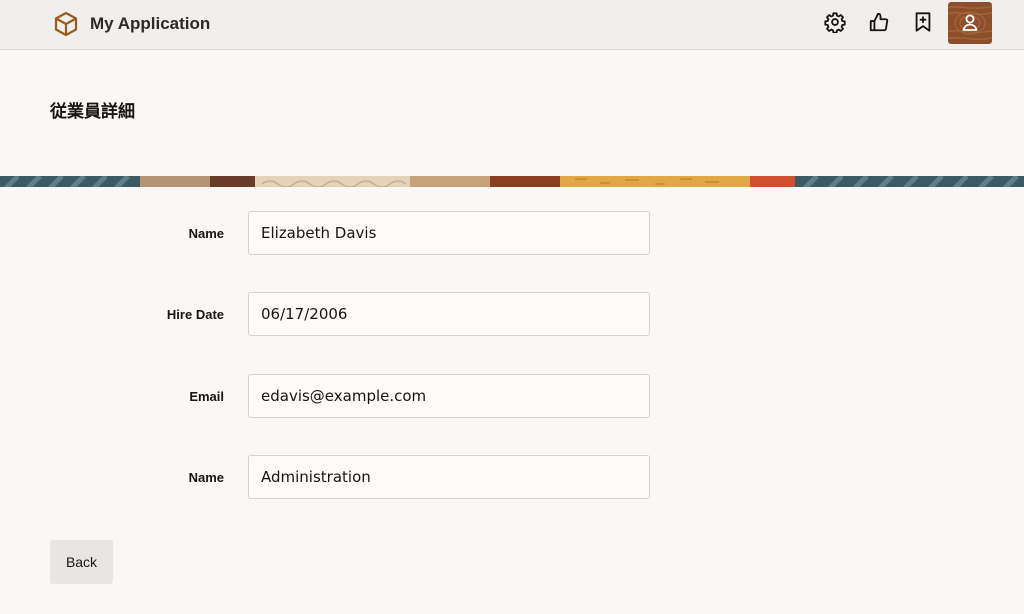  What do you see at coordinates (206, 396) in the screenshot?
I see `email-label: Email` at bounding box center [206, 396].